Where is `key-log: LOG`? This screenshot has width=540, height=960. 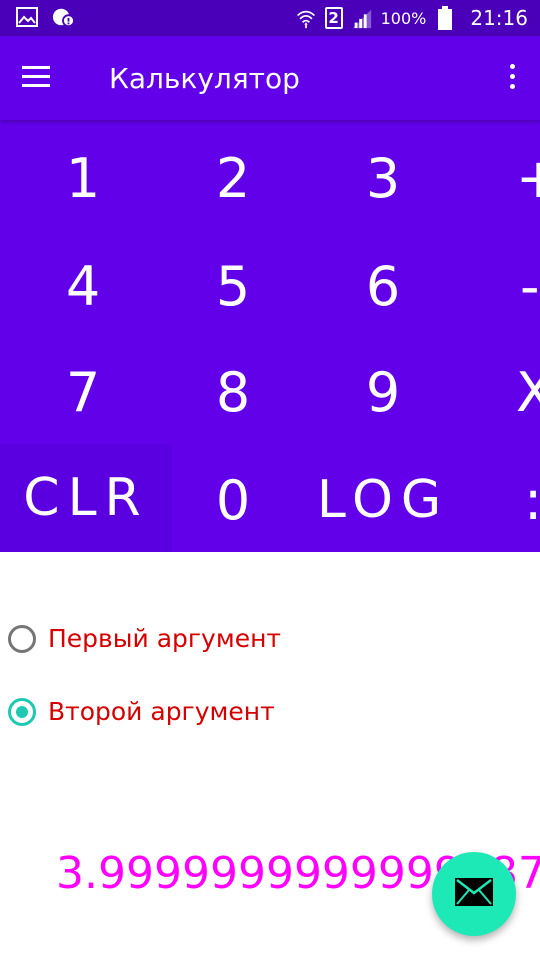
key-log: LOG is located at coordinates (383, 499).